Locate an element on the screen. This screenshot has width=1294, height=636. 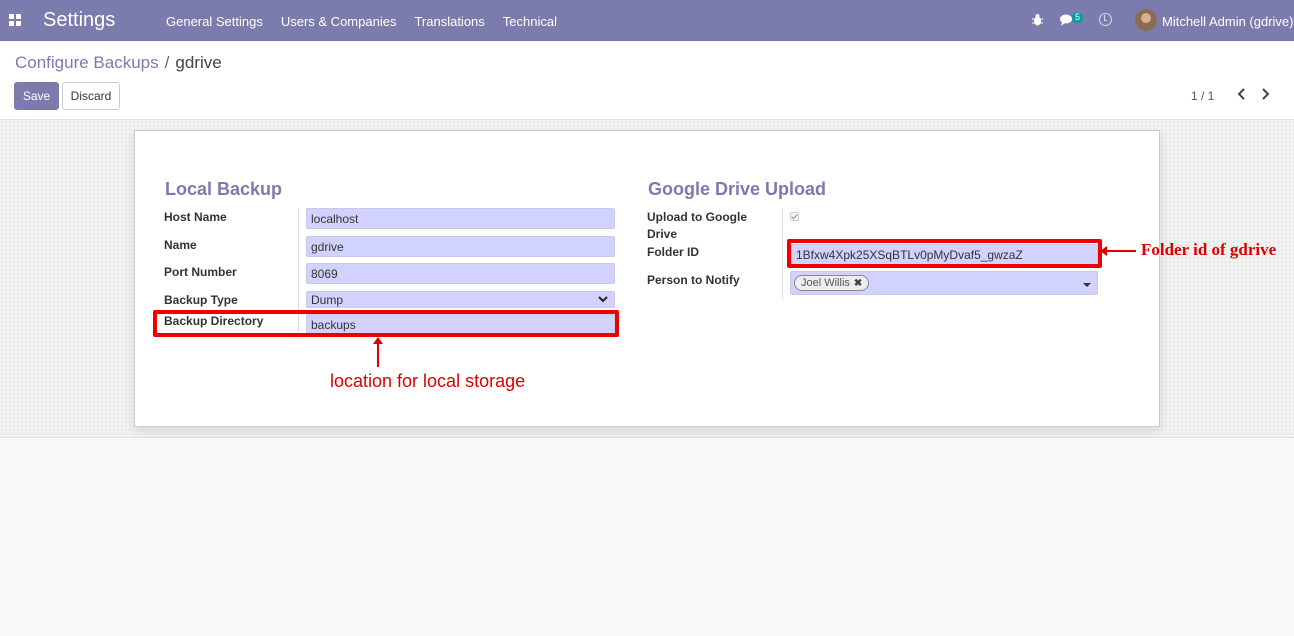
person-tag: Joel Willis ✖ is located at coordinates (832, 283).